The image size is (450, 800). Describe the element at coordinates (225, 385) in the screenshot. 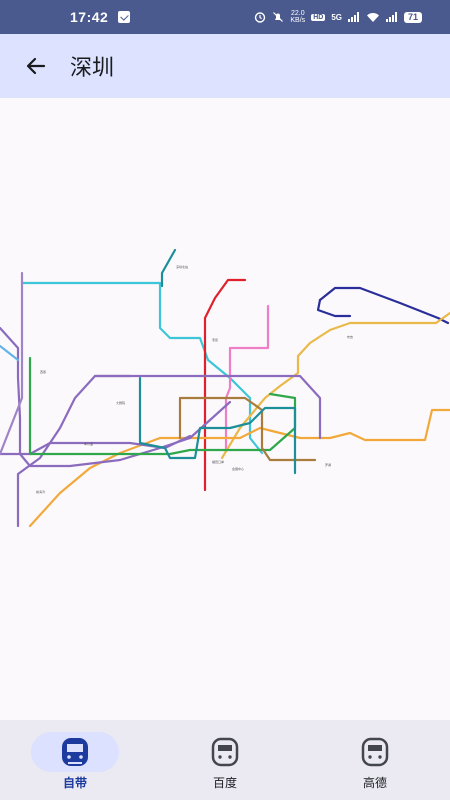

I see `metro-line-red` at that location.